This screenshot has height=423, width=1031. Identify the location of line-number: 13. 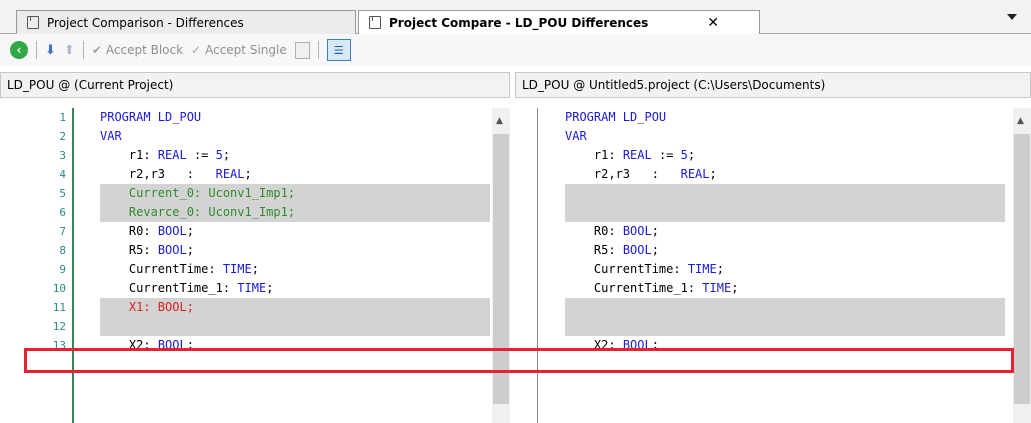
(59, 345).